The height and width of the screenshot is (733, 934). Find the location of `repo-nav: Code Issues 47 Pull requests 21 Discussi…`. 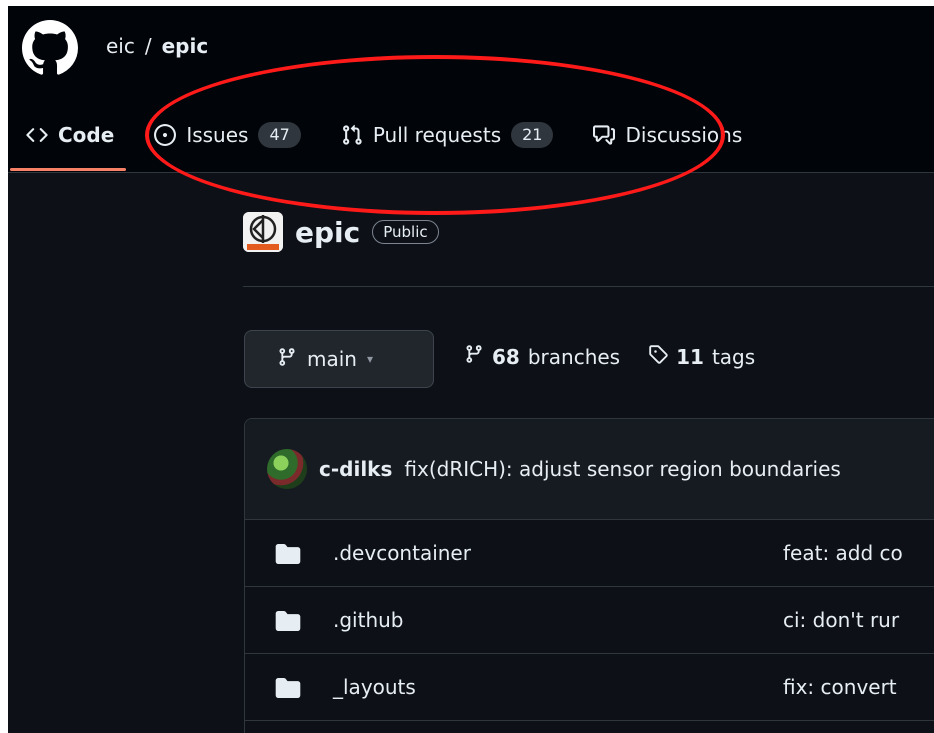

repo-nav: Code Issues 47 Pull requests 21 Discussi… is located at coordinates (395, 136).